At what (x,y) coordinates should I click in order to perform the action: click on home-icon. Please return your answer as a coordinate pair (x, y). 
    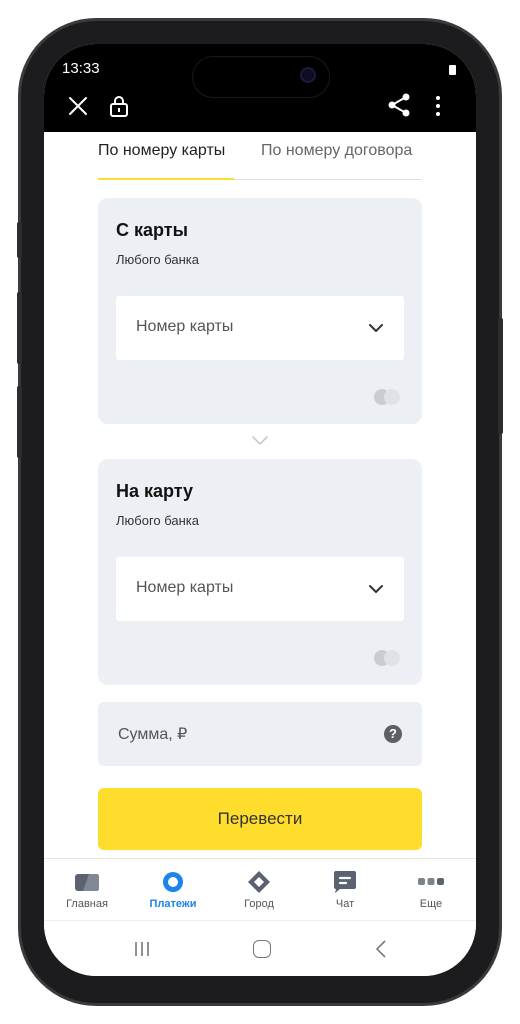
    Looking at the image, I should click on (262, 949).